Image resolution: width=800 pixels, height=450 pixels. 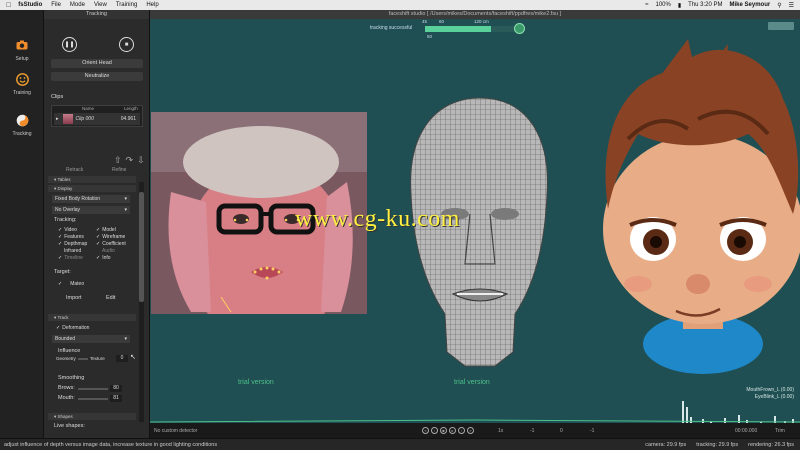 I want to click on menu-mode: Mode, so click(x=77, y=5).